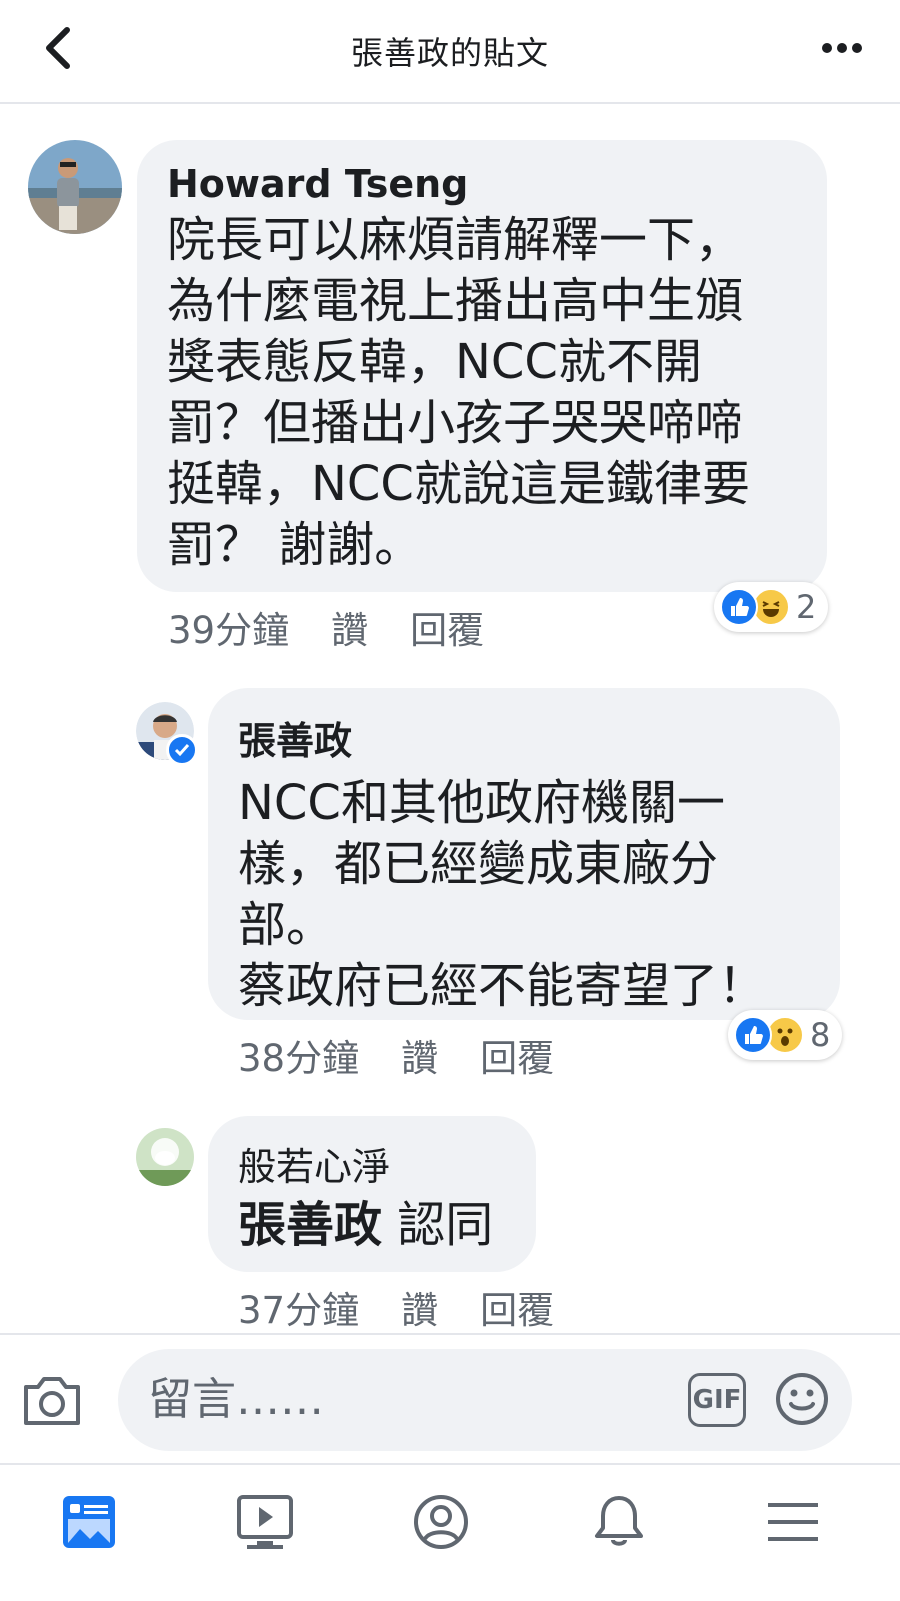 Image resolution: width=900 pixels, height=1601 pixels. I want to click on more-horizontal-icon, so click(842, 48).